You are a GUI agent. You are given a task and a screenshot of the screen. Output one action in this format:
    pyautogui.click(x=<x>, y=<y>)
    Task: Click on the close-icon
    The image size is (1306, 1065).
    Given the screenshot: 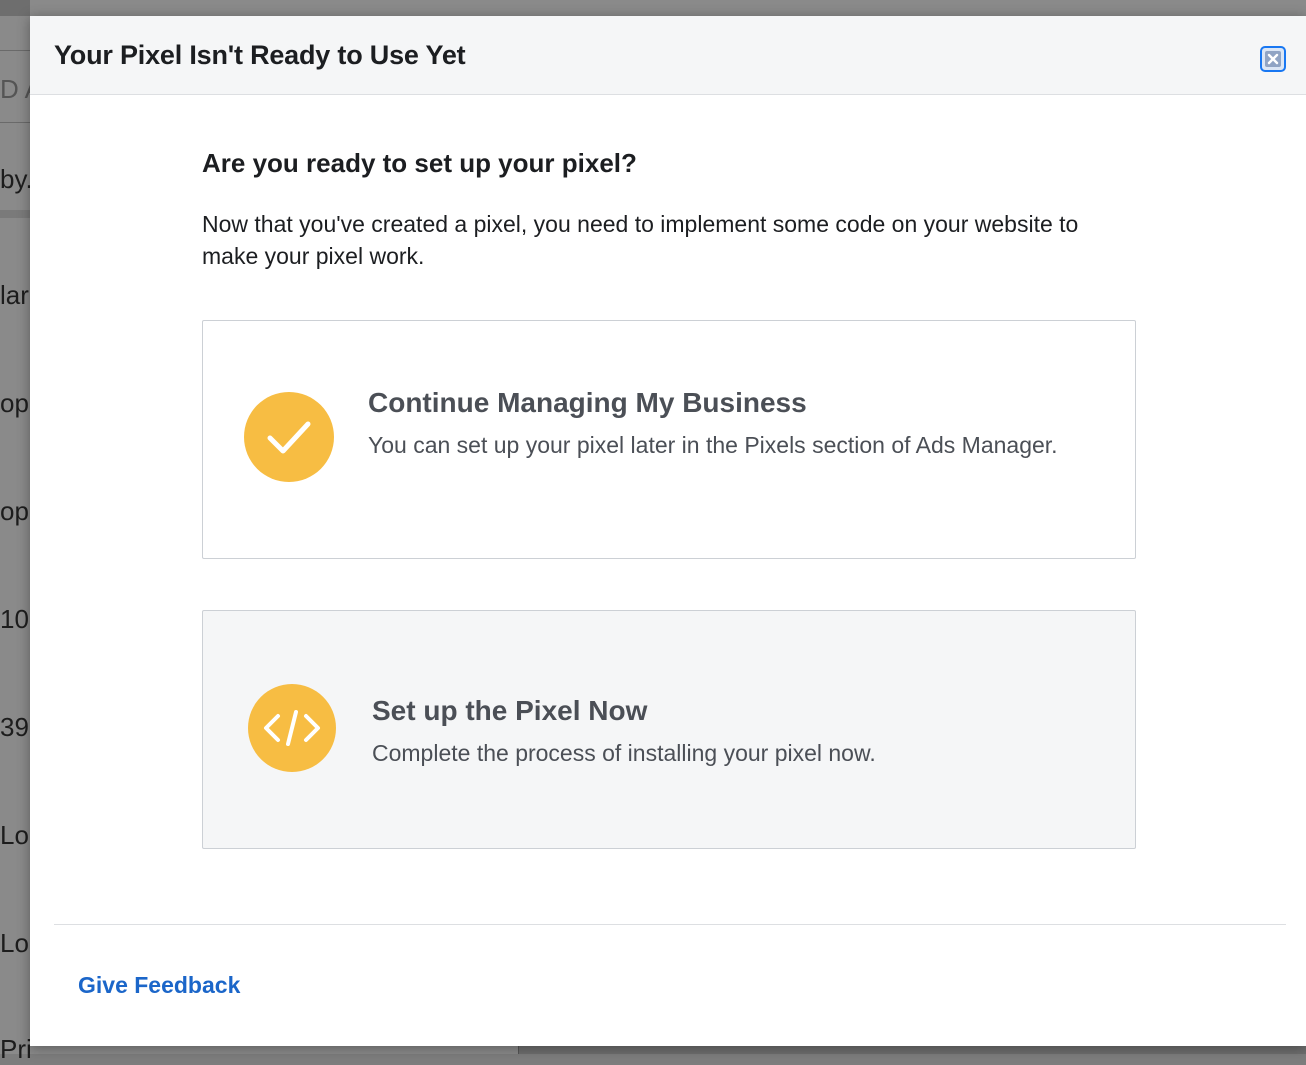 What is the action you would take?
    pyautogui.click(x=1273, y=59)
    